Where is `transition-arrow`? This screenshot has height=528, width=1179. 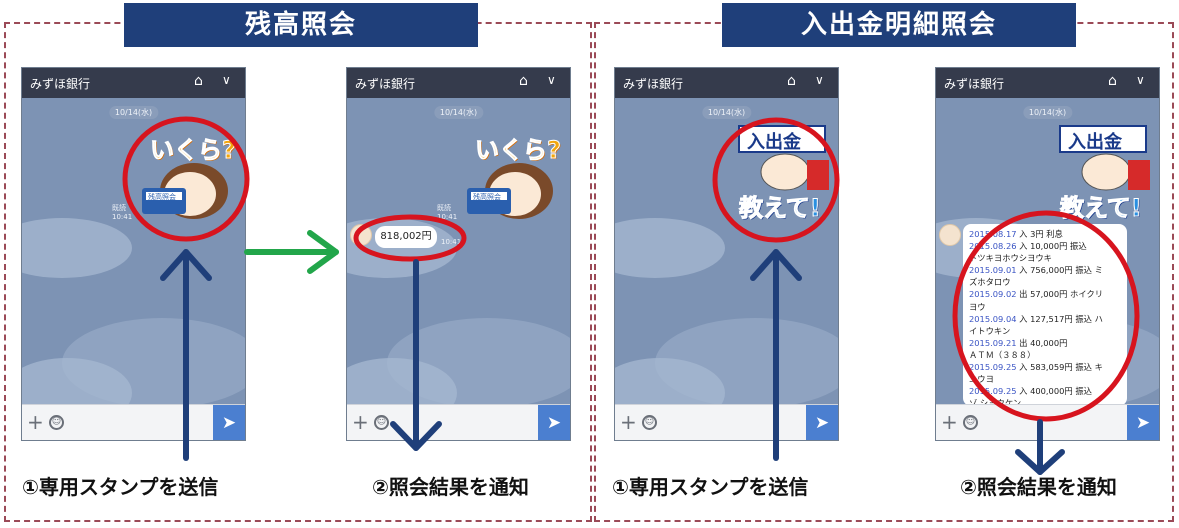 transition-arrow is located at coordinates (291, 252).